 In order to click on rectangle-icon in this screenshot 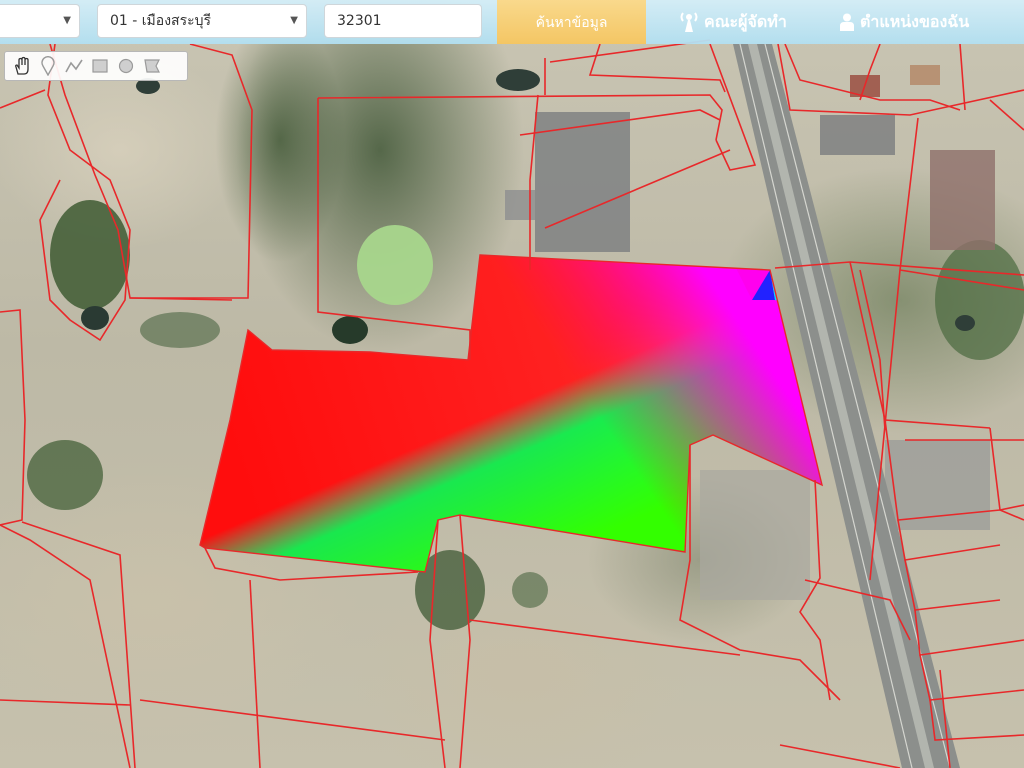, I will do `click(100, 66)`.